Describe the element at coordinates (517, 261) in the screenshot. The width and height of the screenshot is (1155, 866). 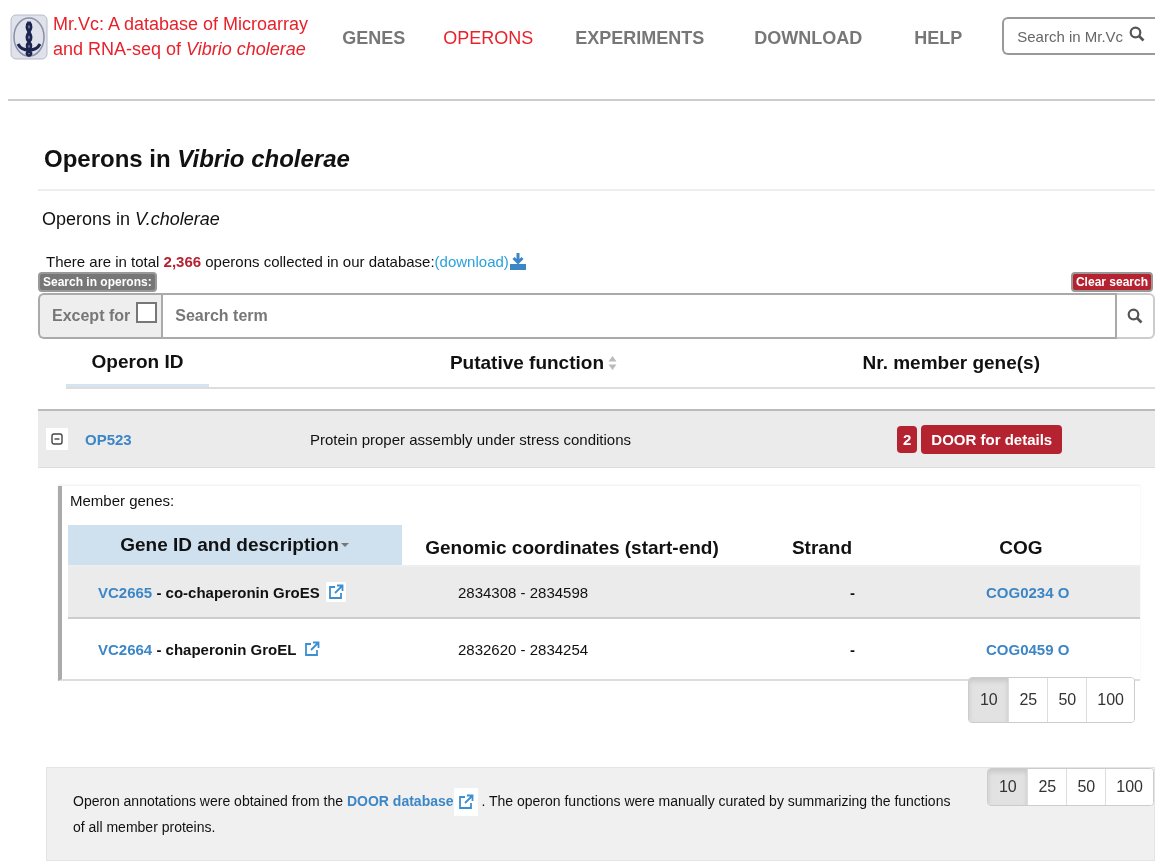
I see `download-icon` at that location.